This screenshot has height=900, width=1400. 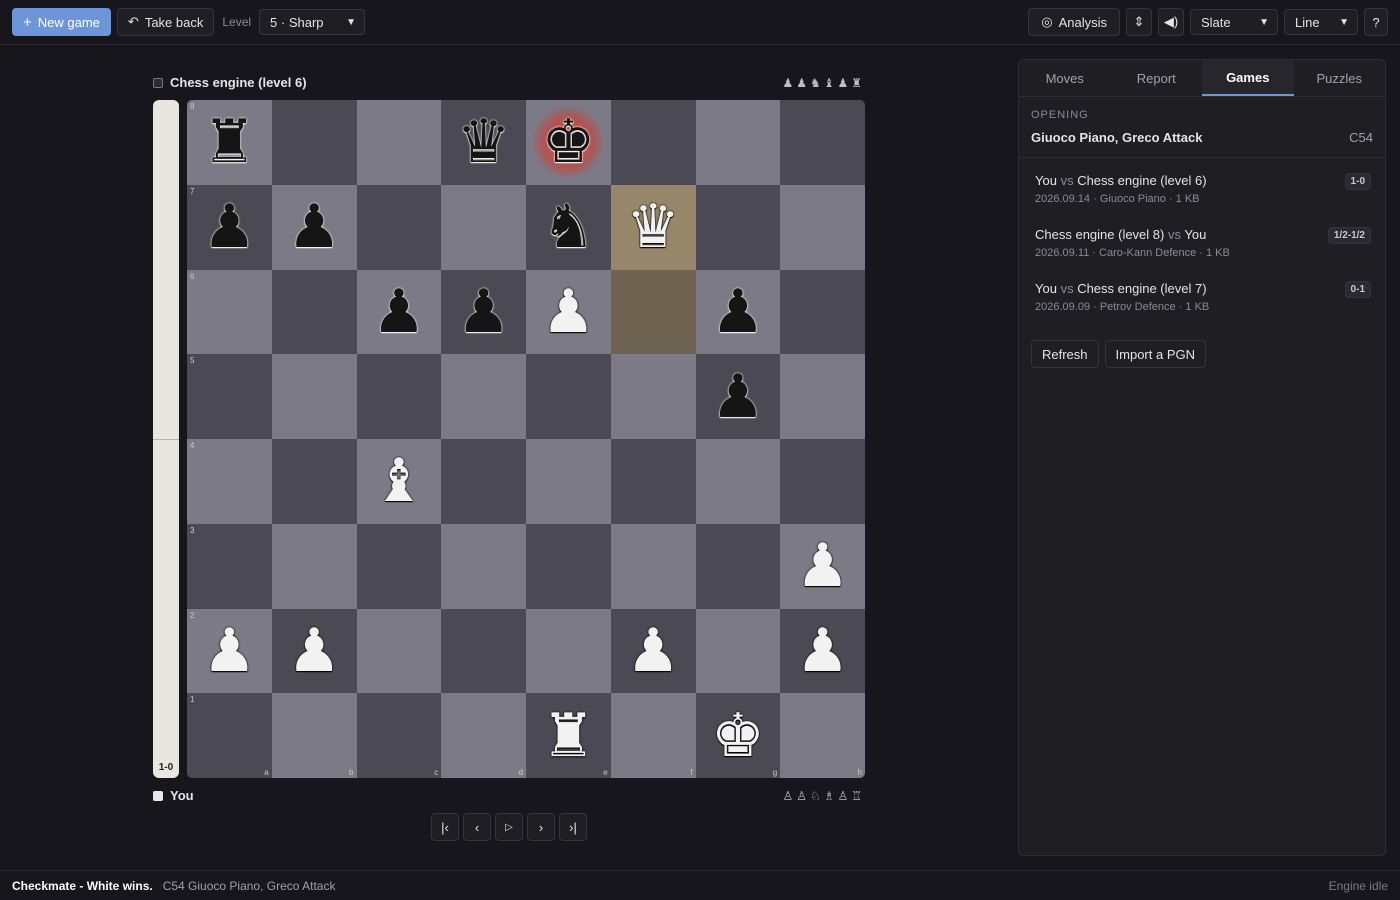 I want to click on square-d2, so click(x=483, y=651).